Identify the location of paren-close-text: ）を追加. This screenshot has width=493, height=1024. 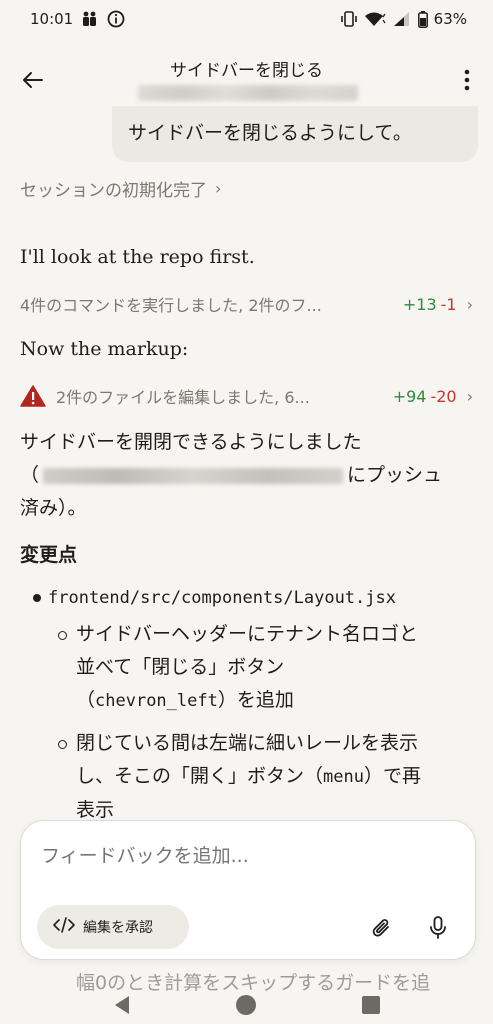
(255, 700).